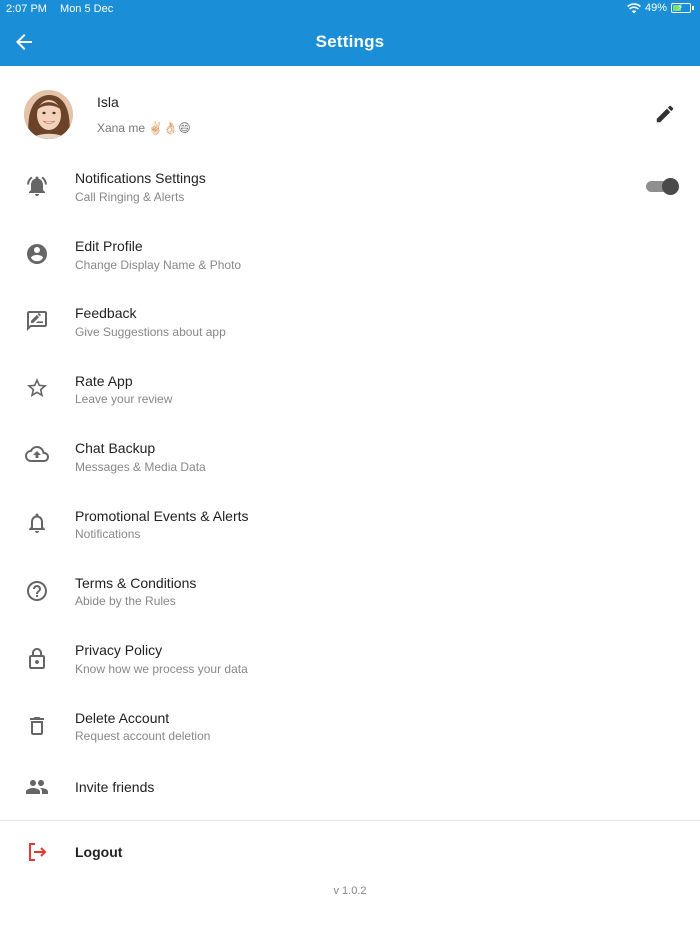 This screenshot has height=934, width=700. What do you see at coordinates (350, 726) in the screenshot?
I see `menu-item-delete-account: Delete Account Request account deletion` at bounding box center [350, 726].